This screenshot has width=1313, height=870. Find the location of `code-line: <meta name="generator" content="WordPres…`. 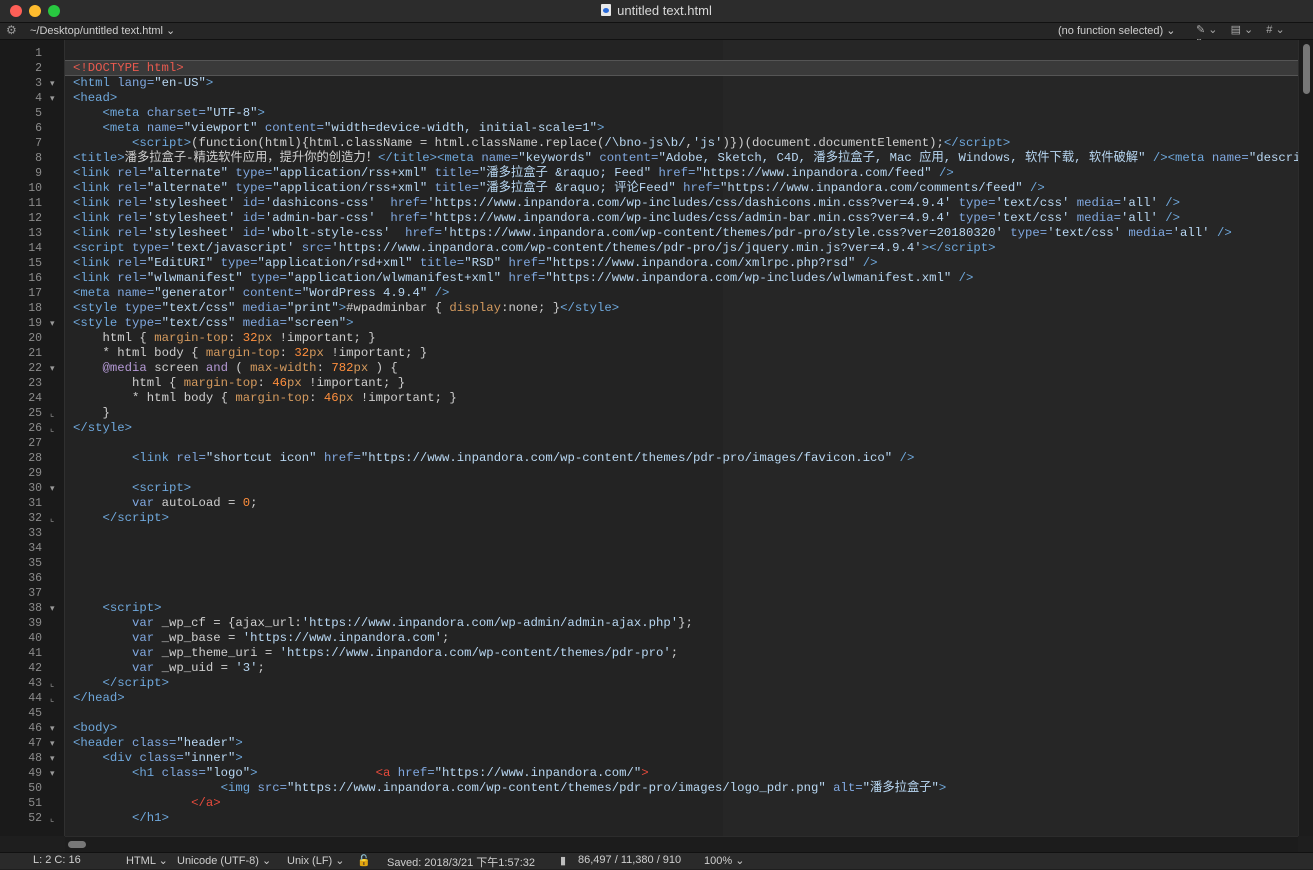

code-line: <meta name="generator" content="WordPres… is located at coordinates (261, 293).